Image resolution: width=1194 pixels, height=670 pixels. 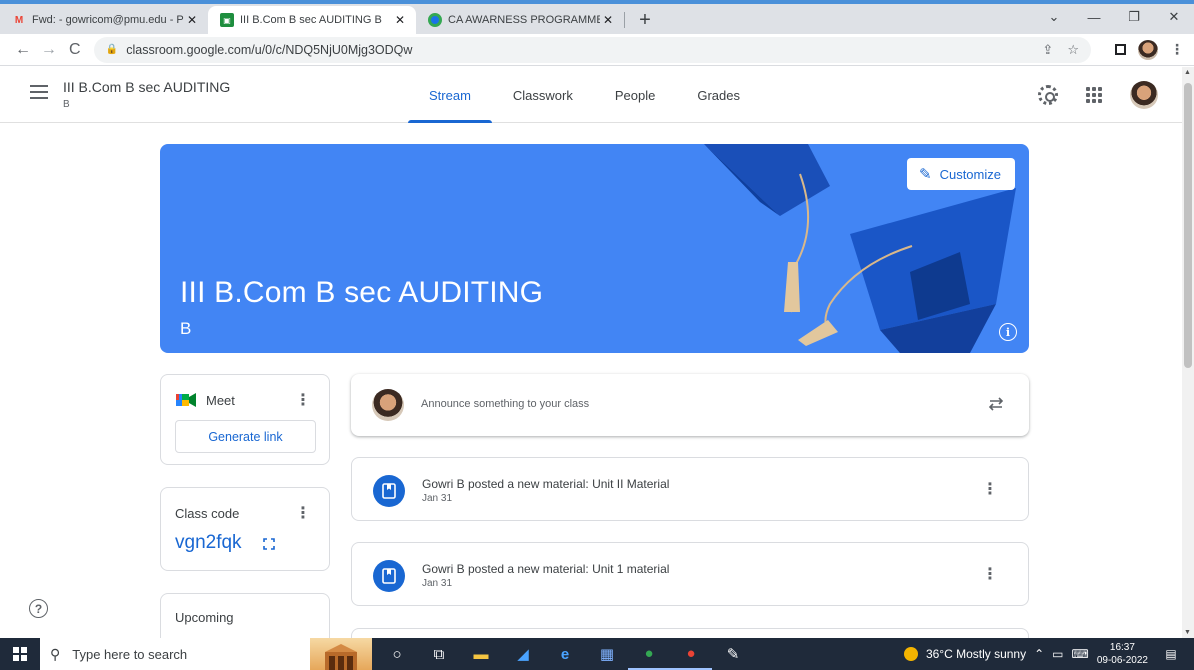 I want to click on clock-time: 16:37, so click(x=1122, y=647).